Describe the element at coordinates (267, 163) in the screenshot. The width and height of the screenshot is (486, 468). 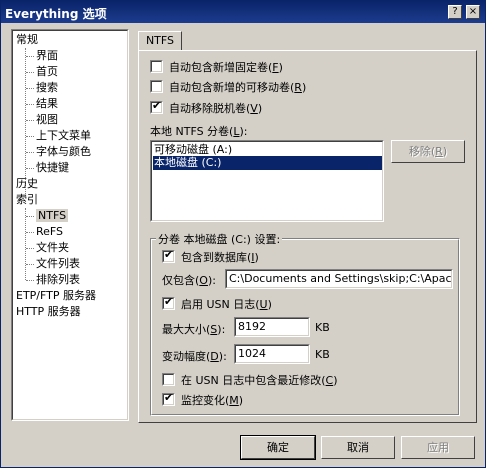
I see `list-item-volume-c: 本地磁盘 (C:)` at that location.